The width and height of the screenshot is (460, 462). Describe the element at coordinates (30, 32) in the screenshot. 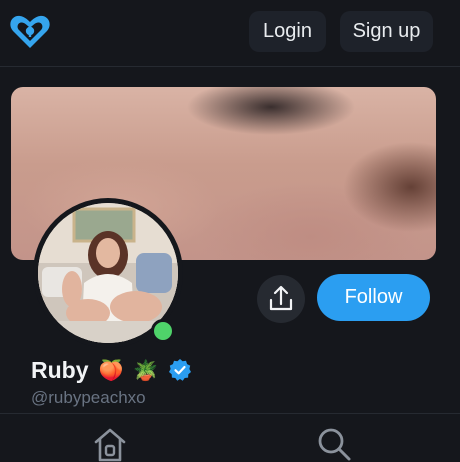

I see `heart-lock-icon` at that location.